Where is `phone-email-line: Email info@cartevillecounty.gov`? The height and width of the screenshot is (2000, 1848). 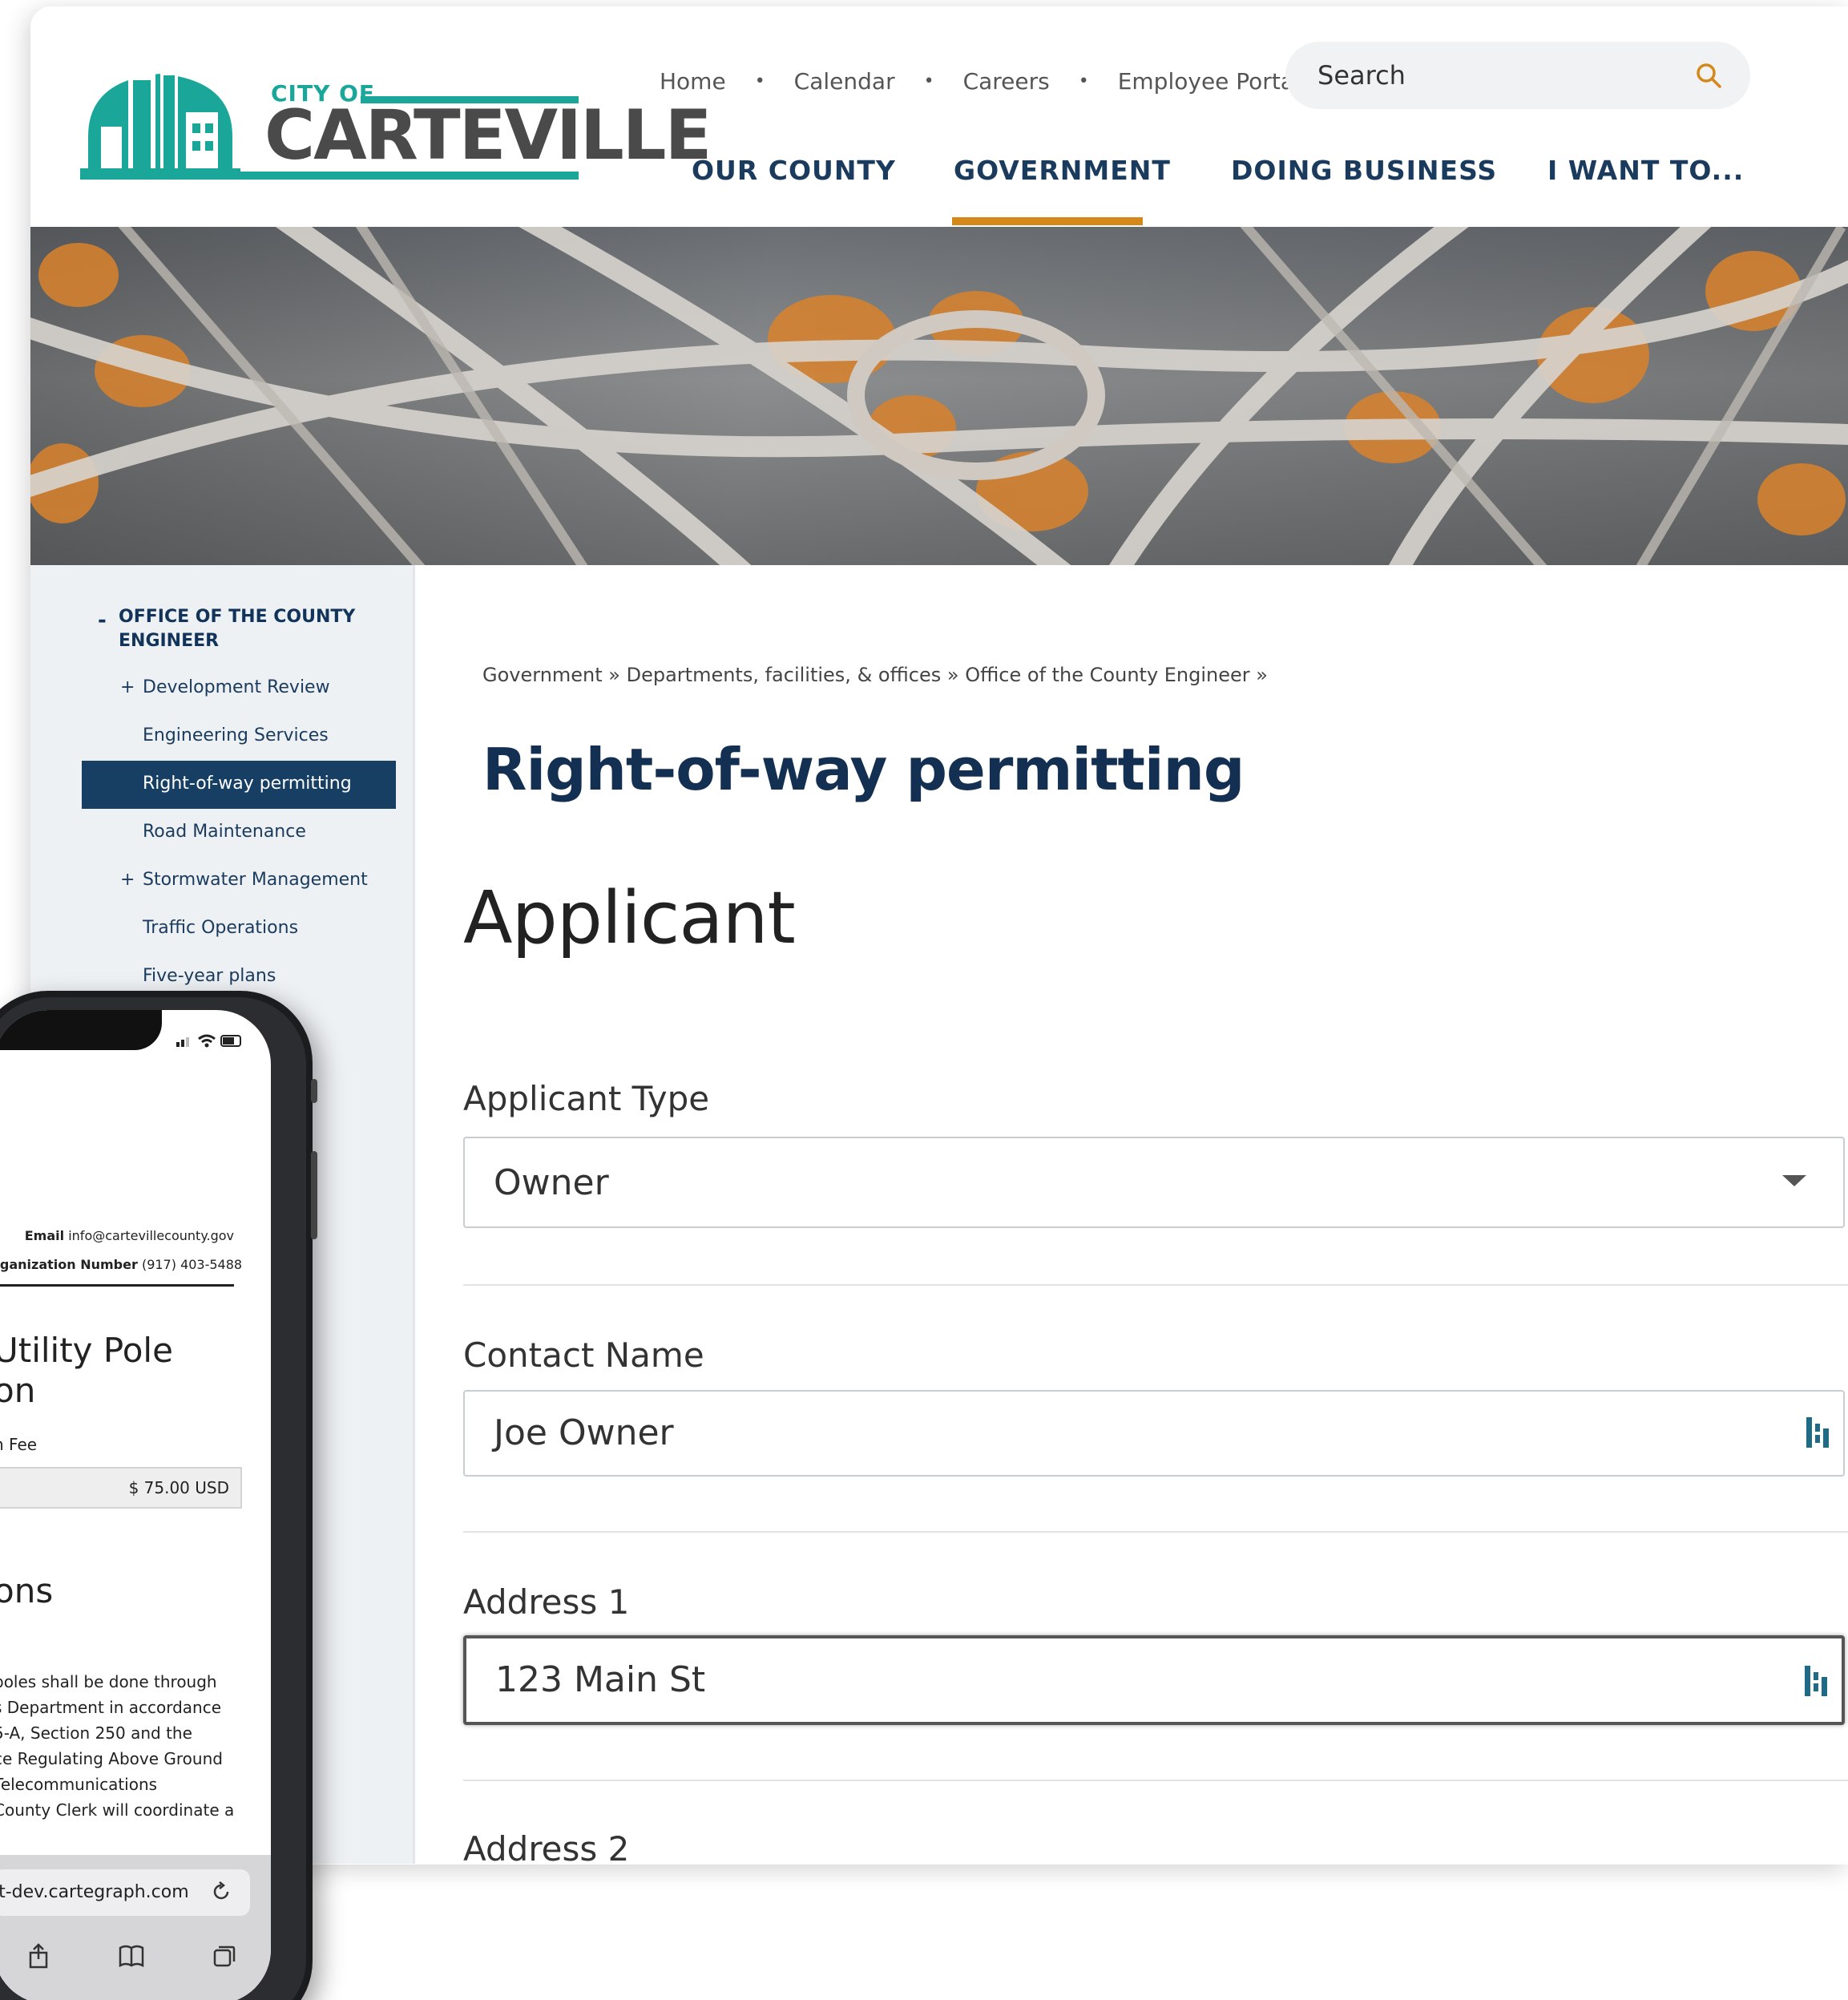
phone-email-line: Email info@cartevillecounty.gov is located at coordinates (117, 1236).